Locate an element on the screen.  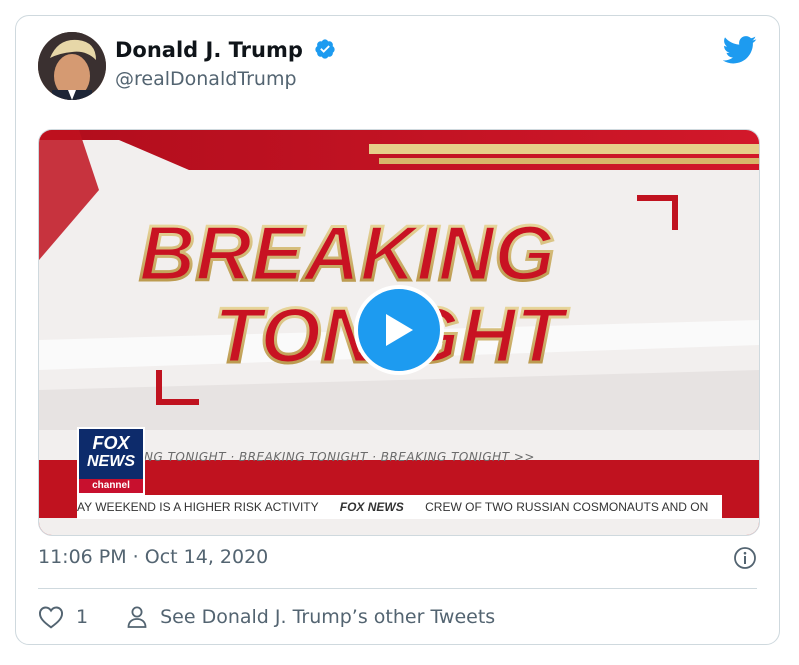
see-other-tweets-label: See Donald J. Trump’s other Tweets is located at coordinates (327, 617).